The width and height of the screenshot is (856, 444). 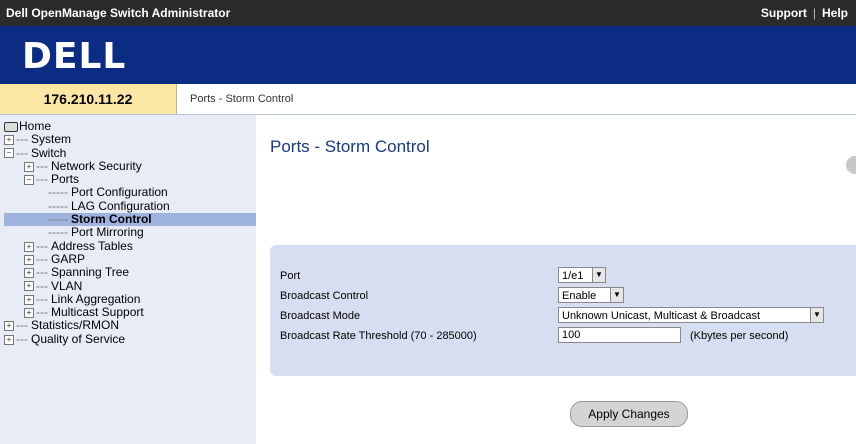 What do you see at coordinates (130, 205) in the screenshot?
I see `tree-item-lag-configuration: ----- LAG Configuration` at bounding box center [130, 205].